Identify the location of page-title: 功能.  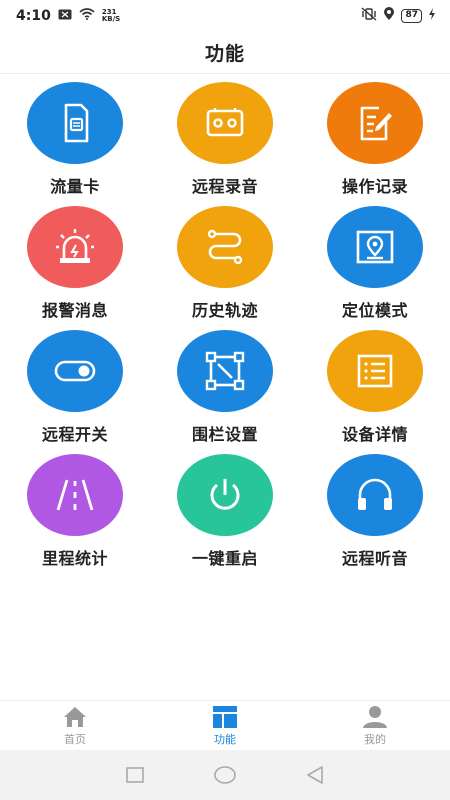
(224, 54).